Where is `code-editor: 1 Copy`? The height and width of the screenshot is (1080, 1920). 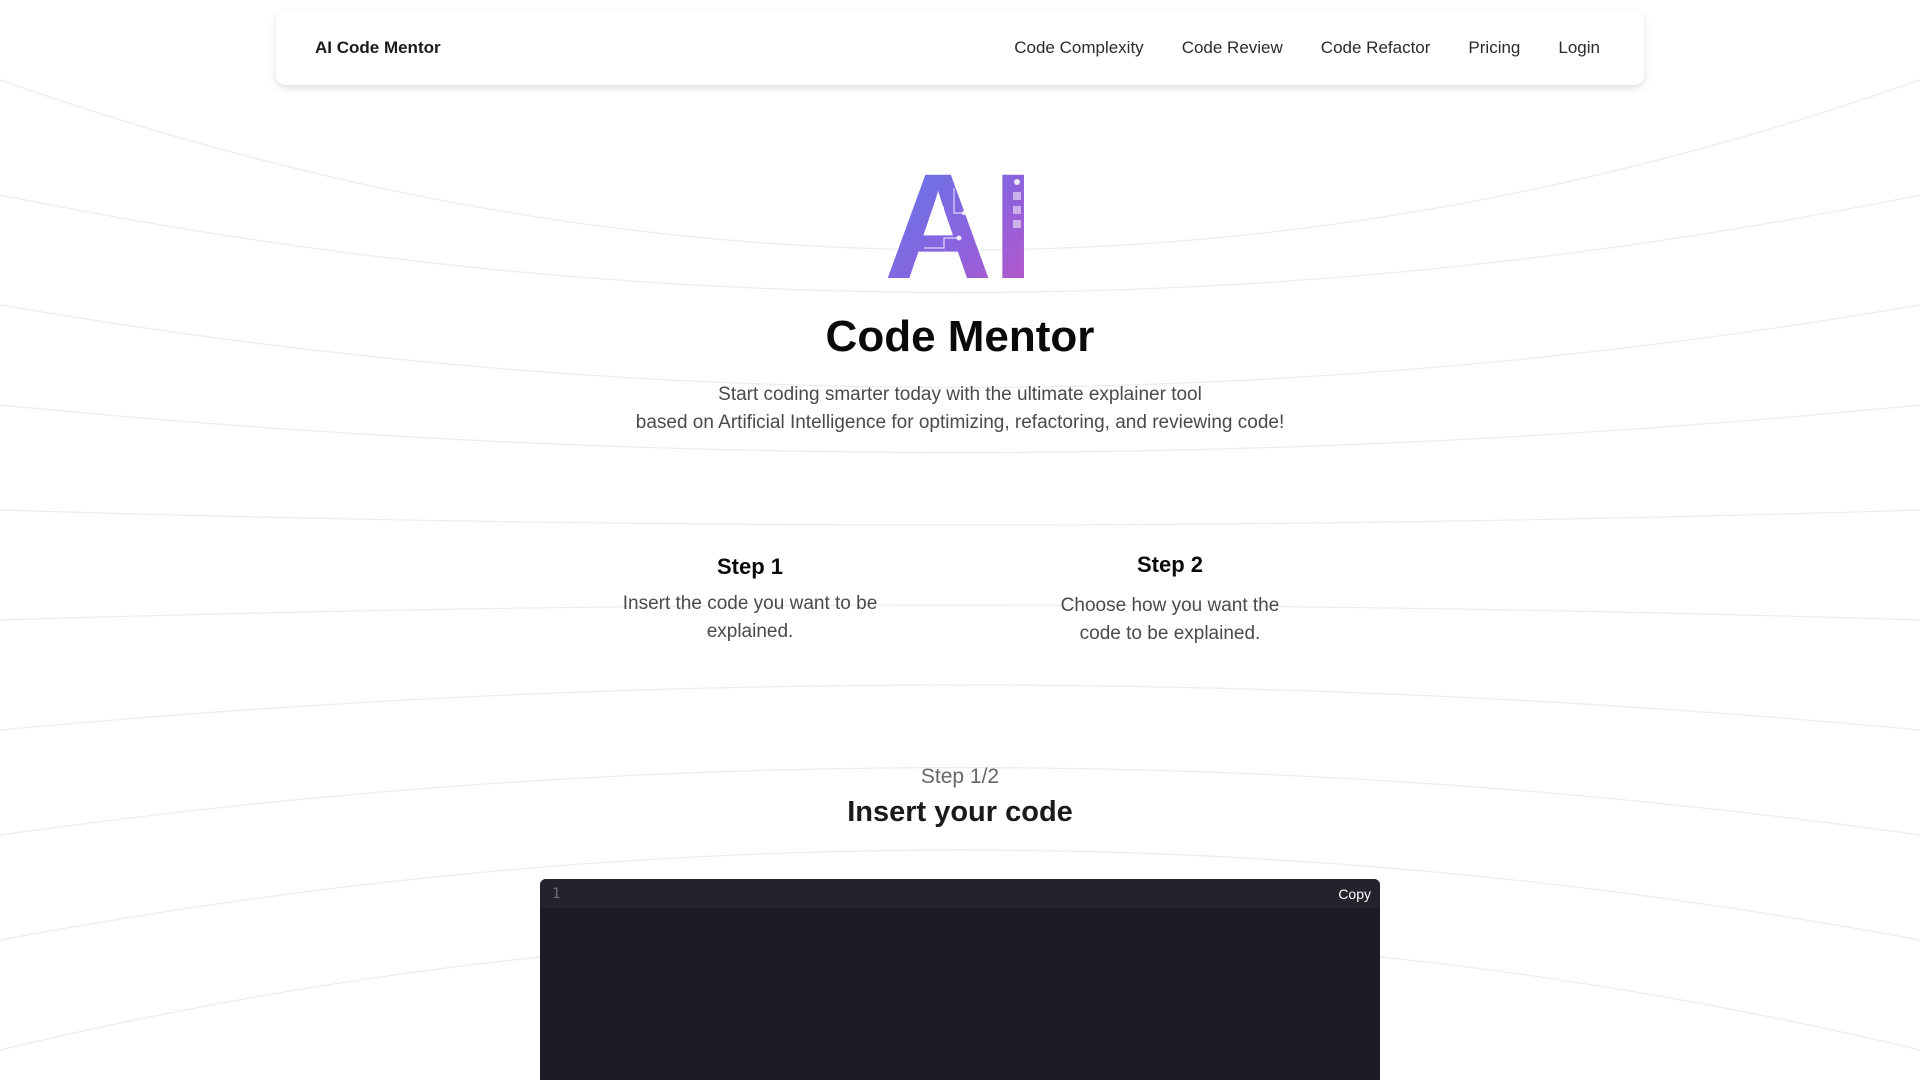 code-editor: 1 Copy is located at coordinates (960, 979).